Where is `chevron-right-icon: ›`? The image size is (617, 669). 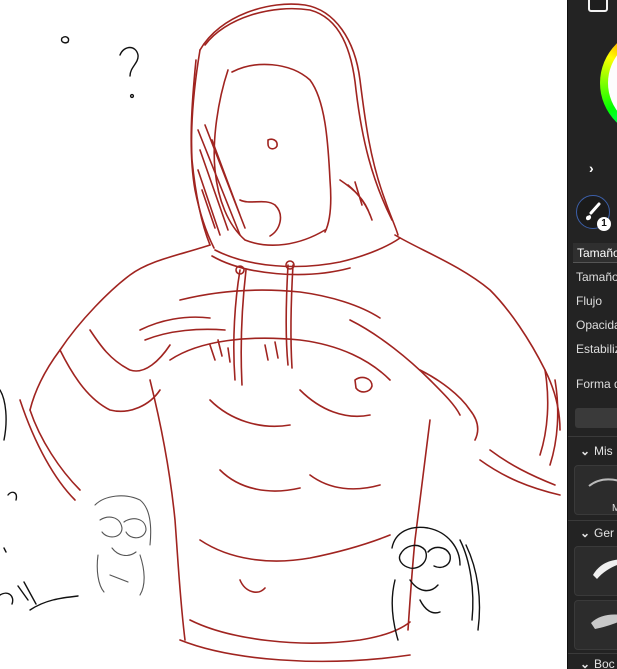
chevron-right-icon: › is located at coordinates (591, 168).